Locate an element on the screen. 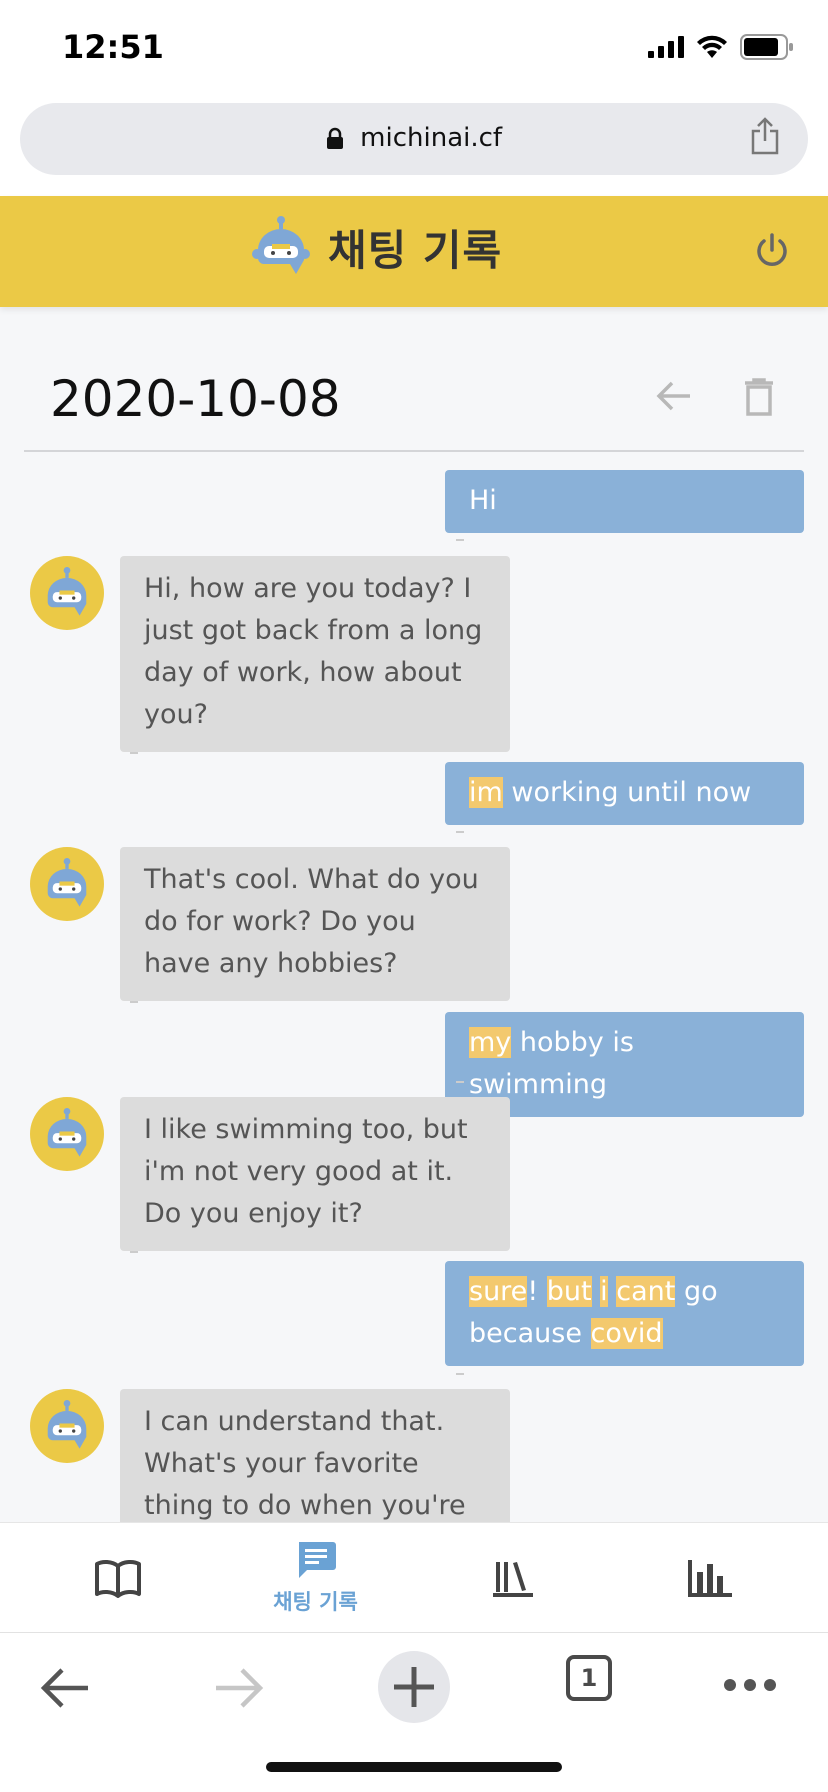 This screenshot has width=828, height=1792. browser-address-area: michinai.cf is located at coordinates (414, 142).